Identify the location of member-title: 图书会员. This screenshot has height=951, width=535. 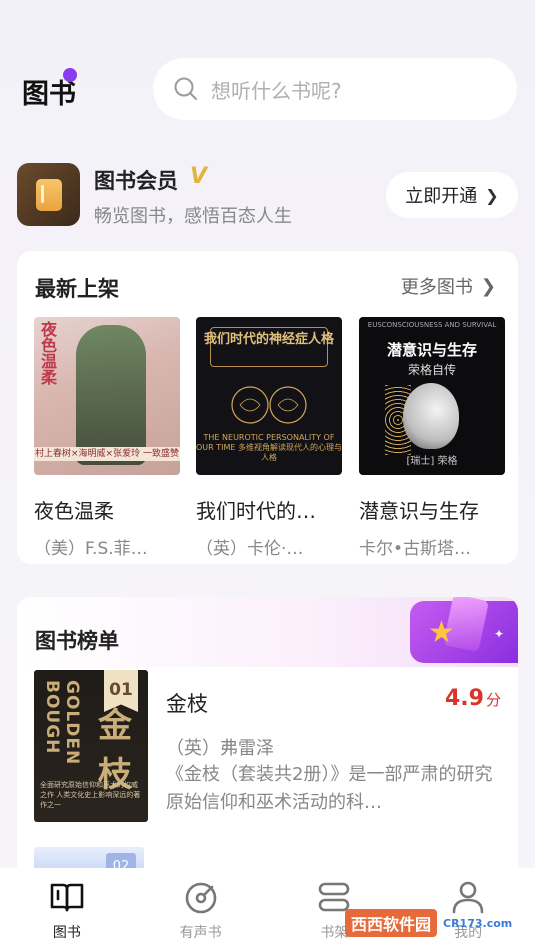
(136, 181).